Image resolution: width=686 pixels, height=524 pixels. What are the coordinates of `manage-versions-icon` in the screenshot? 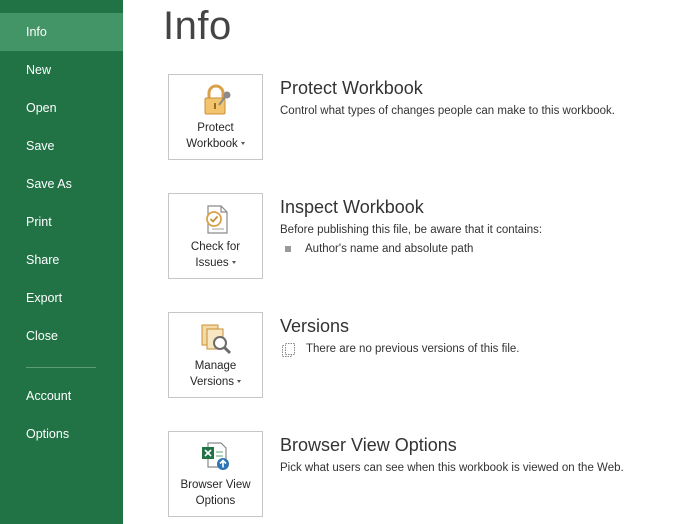 It's located at (216, 339).